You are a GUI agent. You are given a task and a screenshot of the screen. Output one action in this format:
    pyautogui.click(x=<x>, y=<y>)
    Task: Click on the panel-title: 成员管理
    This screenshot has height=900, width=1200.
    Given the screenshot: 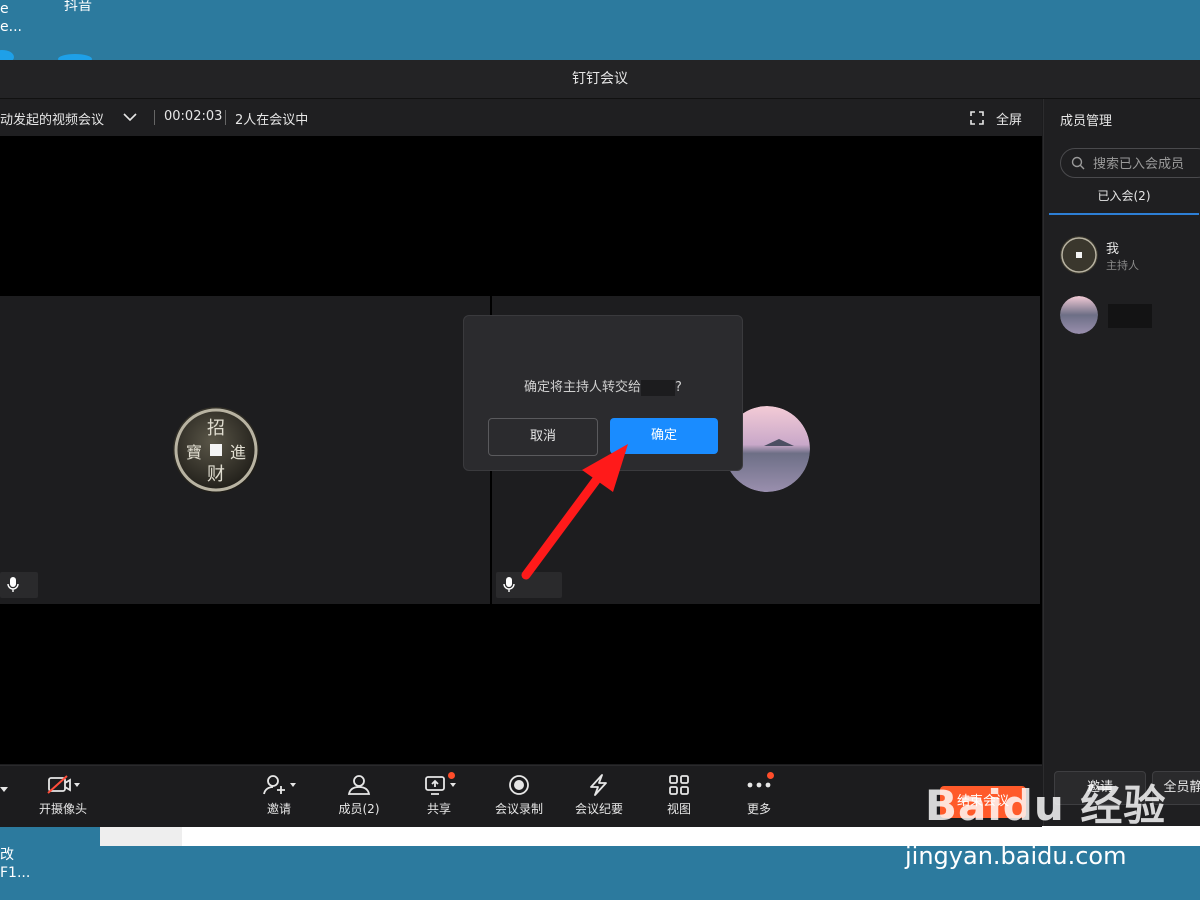 What is the action you would take?
    pyautogui.click(x=1086, y=121)
    